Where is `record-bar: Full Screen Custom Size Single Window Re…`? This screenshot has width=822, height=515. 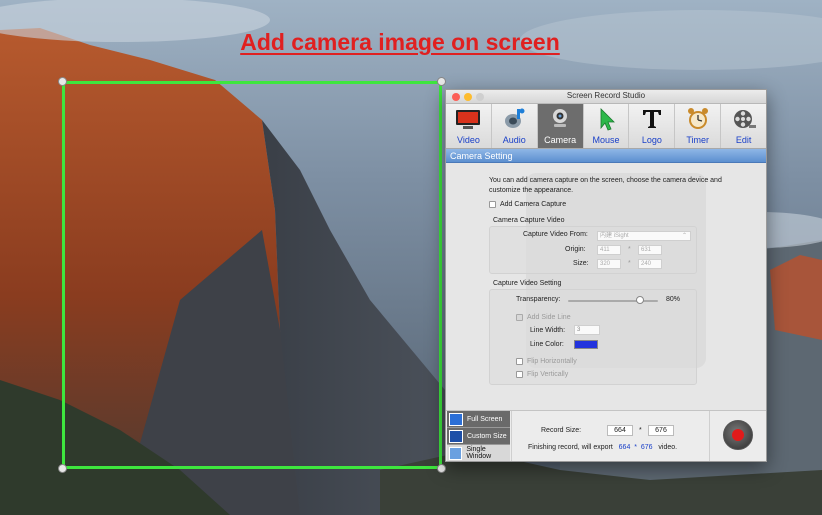
record-bar: Full Screen Custom Size Single Window Re… is located at coordinates (606, 436).